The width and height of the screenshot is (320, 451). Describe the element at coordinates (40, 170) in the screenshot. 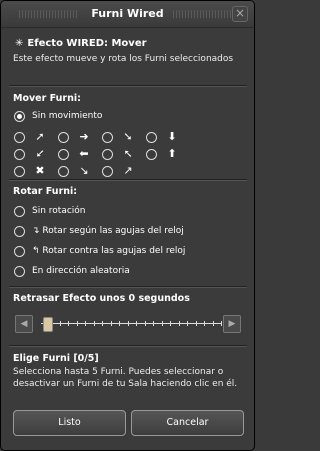

I see `move-random-icon: ✖` at that location.